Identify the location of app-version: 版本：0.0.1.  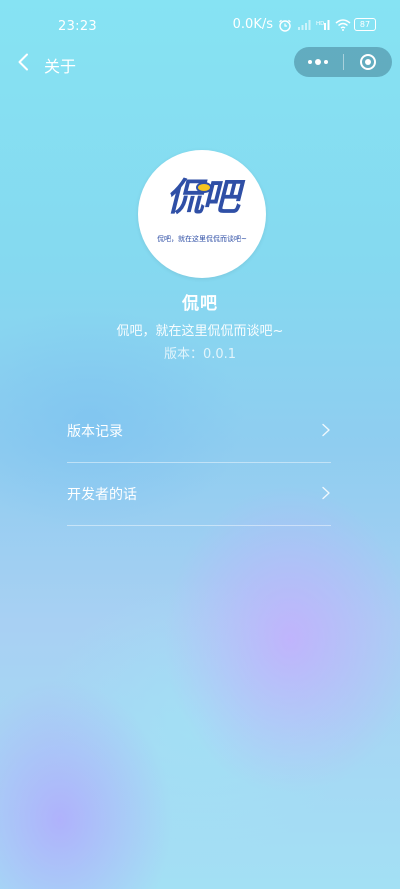
(200, 354).